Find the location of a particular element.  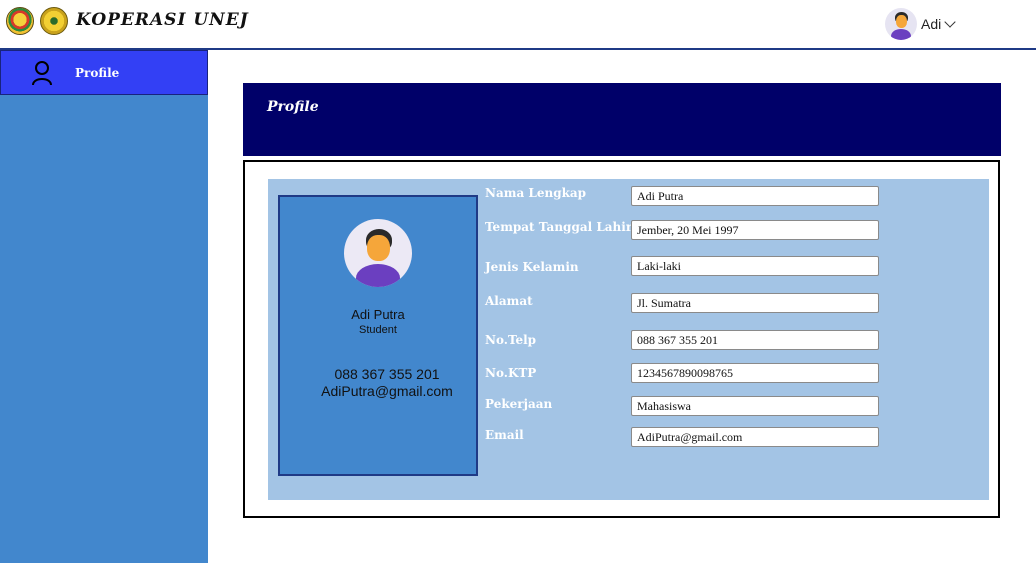

tempat-tanggal-lahir-field is located at coordinates (755, 230).